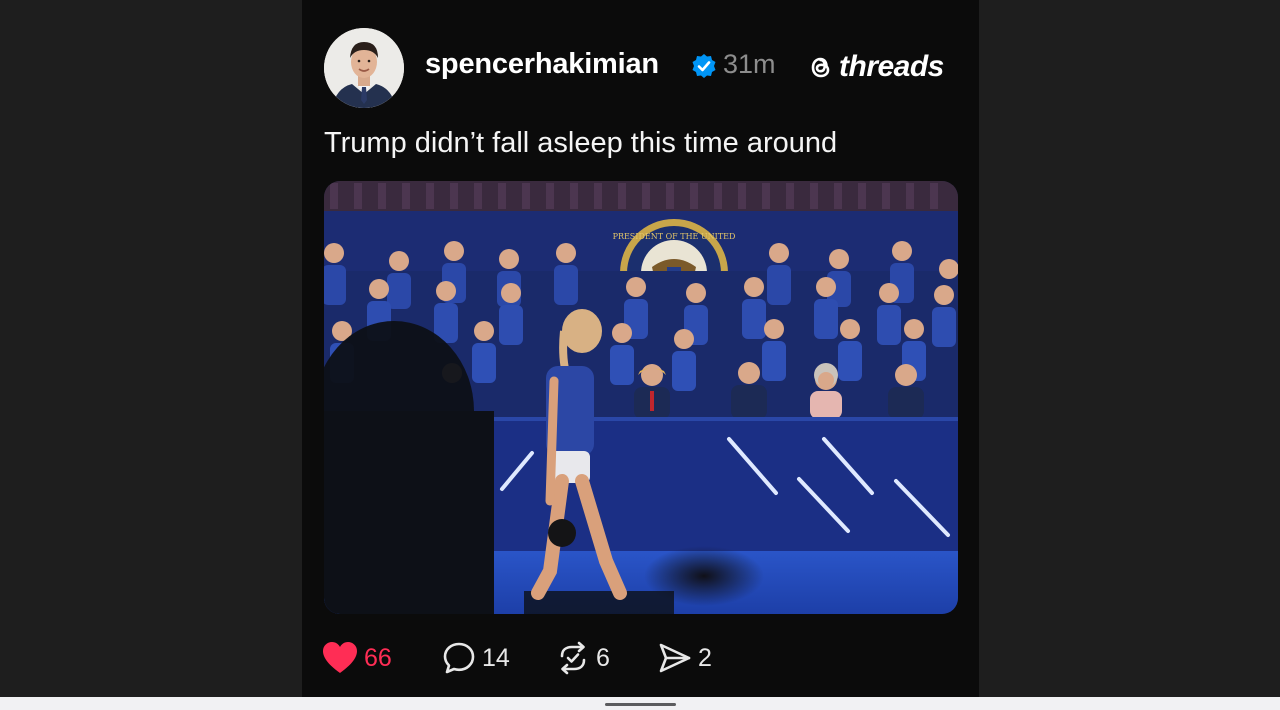  I want to click on like-count: 66, so click(378, 657).